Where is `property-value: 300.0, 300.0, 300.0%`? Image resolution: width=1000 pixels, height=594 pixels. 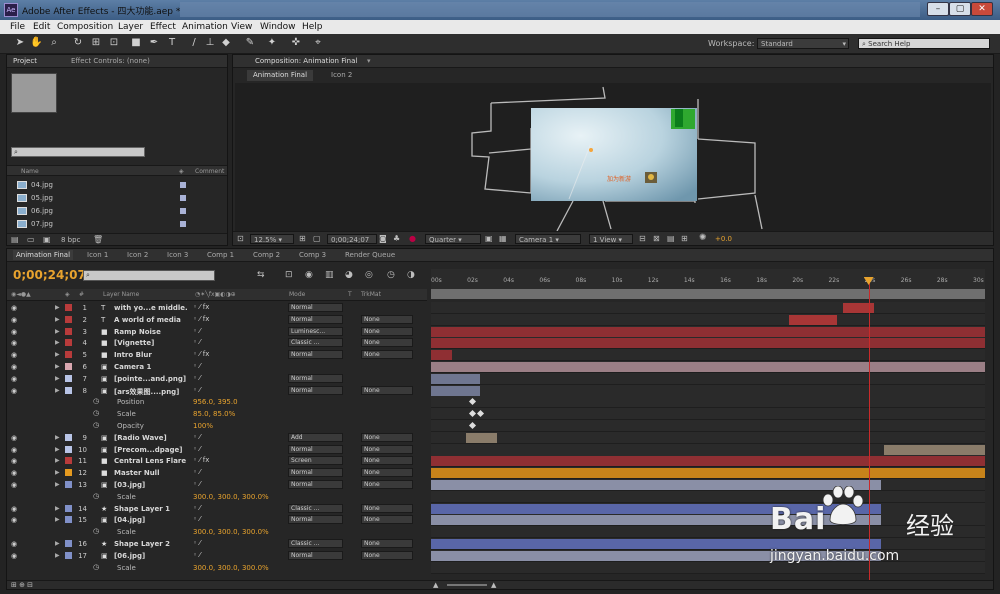
property-value: 300.0, 300.0, 300.0% is located at coordinates (231, 568).